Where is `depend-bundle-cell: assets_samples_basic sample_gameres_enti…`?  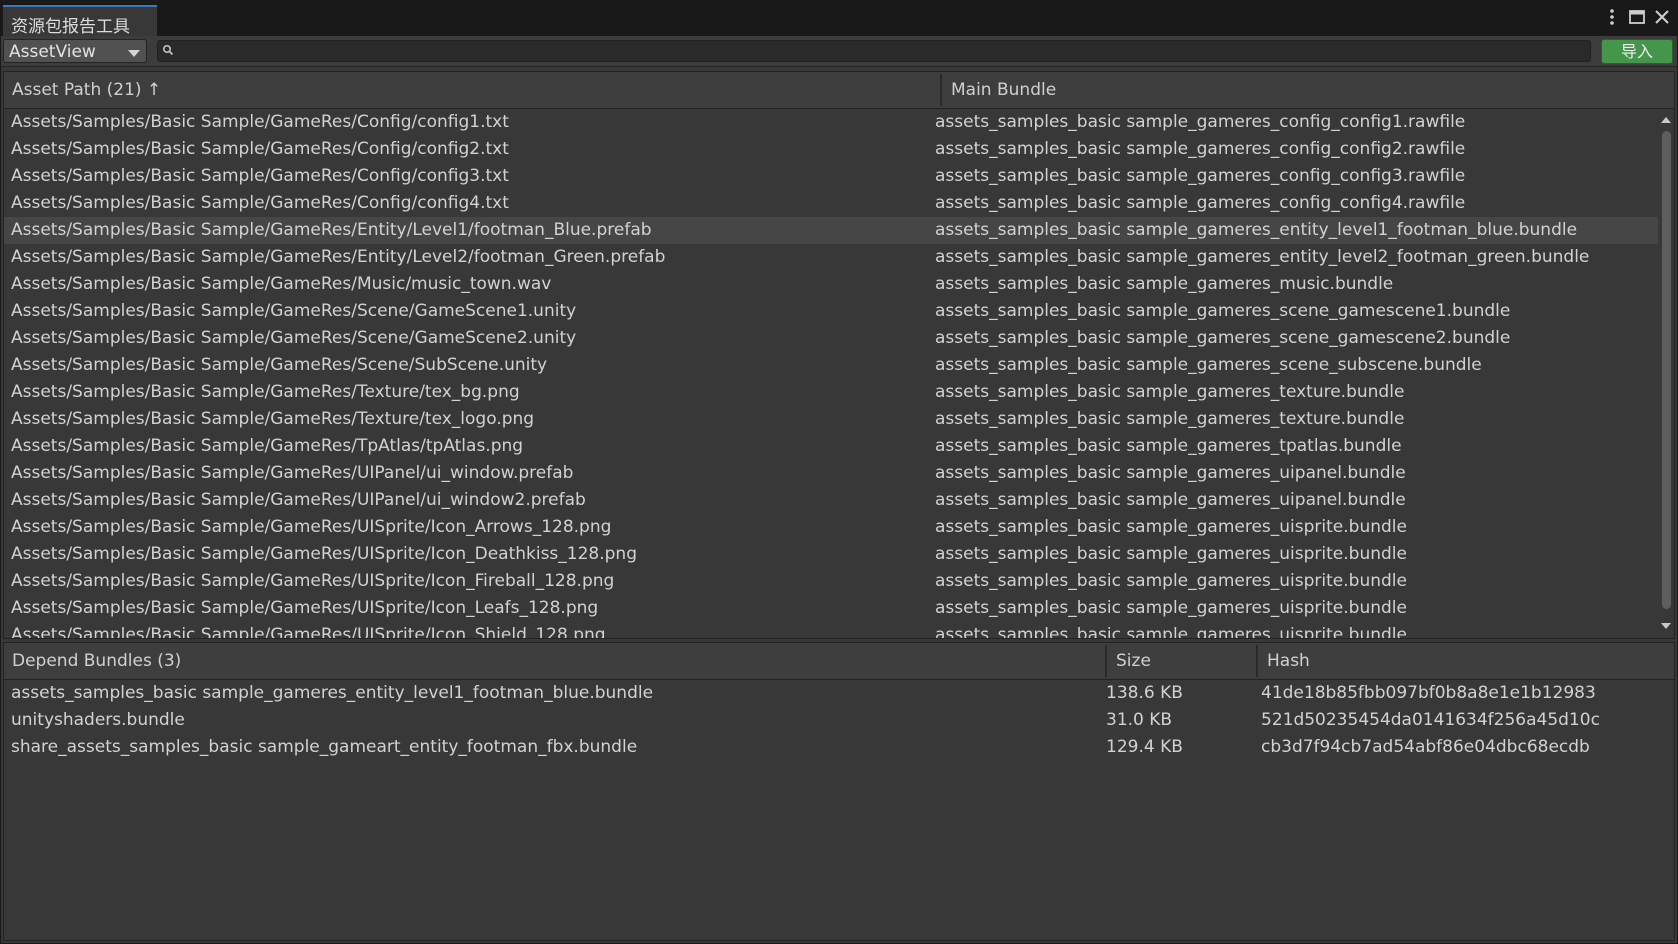
depend-bundle-cell: assets_samples_basic sample_gameres_enti… is located at coordinates (332, 693).